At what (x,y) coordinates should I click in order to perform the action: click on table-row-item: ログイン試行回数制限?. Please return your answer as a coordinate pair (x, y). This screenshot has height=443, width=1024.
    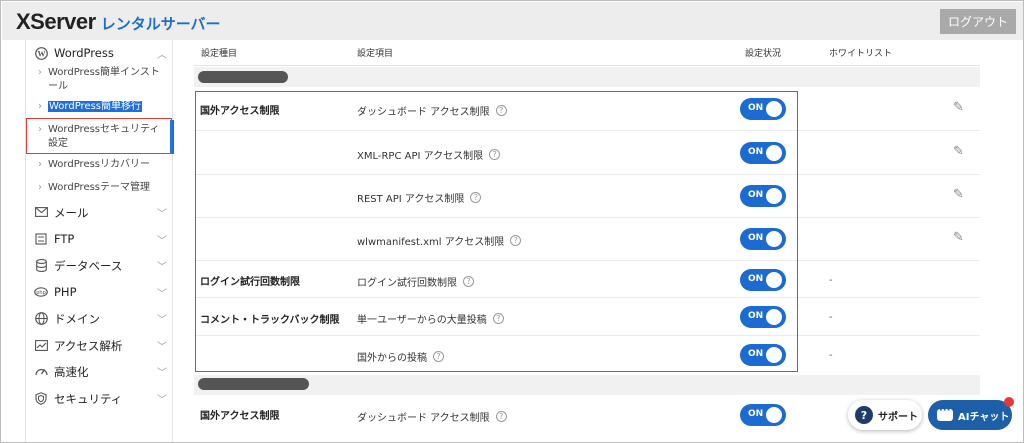
    Looking at the image, I should click on (415, 281).